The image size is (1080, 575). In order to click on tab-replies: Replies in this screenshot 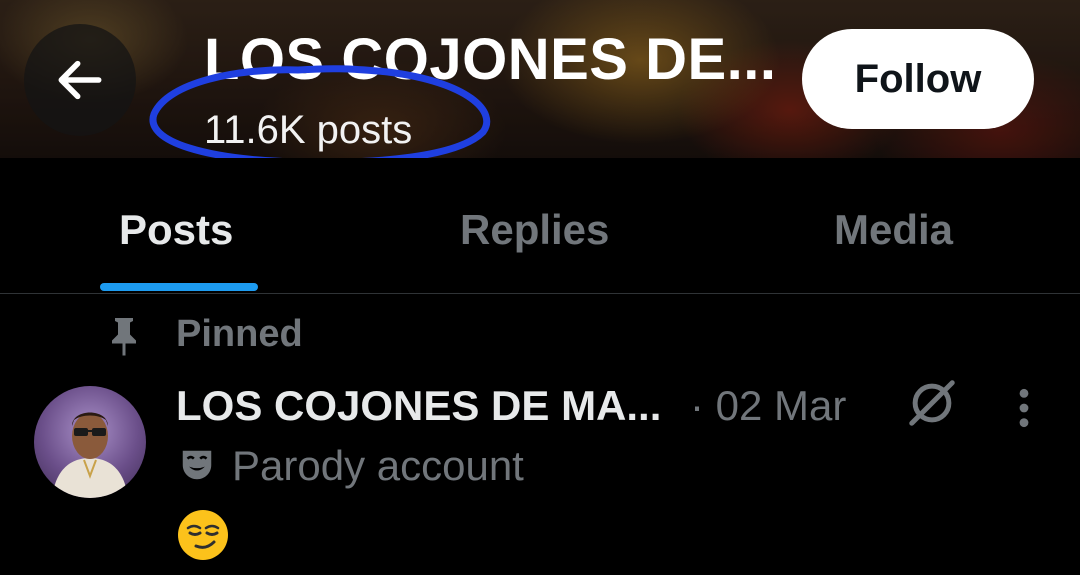, I will do `click(534, 230)`.